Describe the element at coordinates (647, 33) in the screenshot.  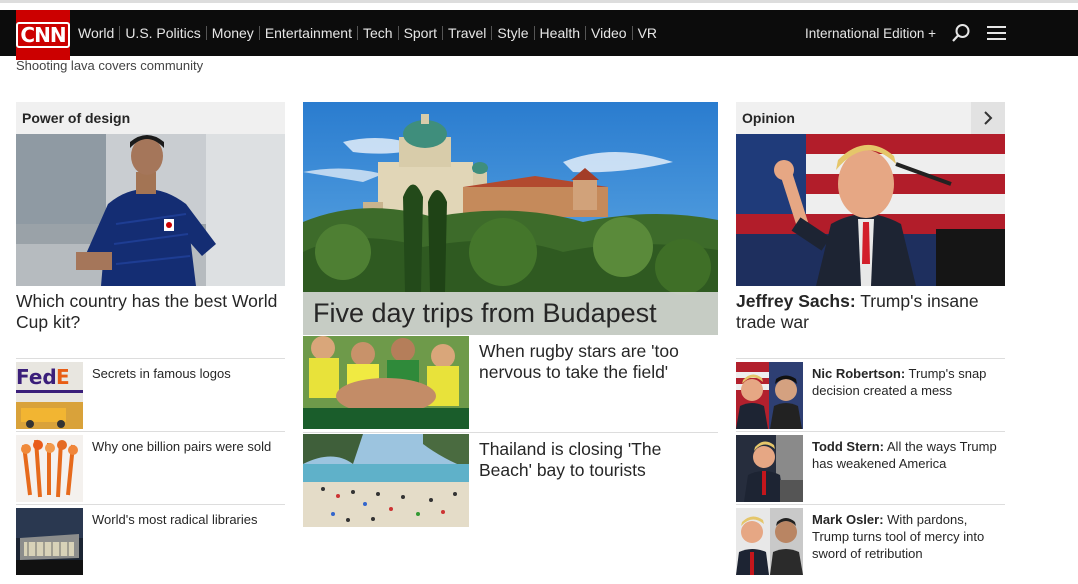
I see `nav-link-vr: VR` at that location.